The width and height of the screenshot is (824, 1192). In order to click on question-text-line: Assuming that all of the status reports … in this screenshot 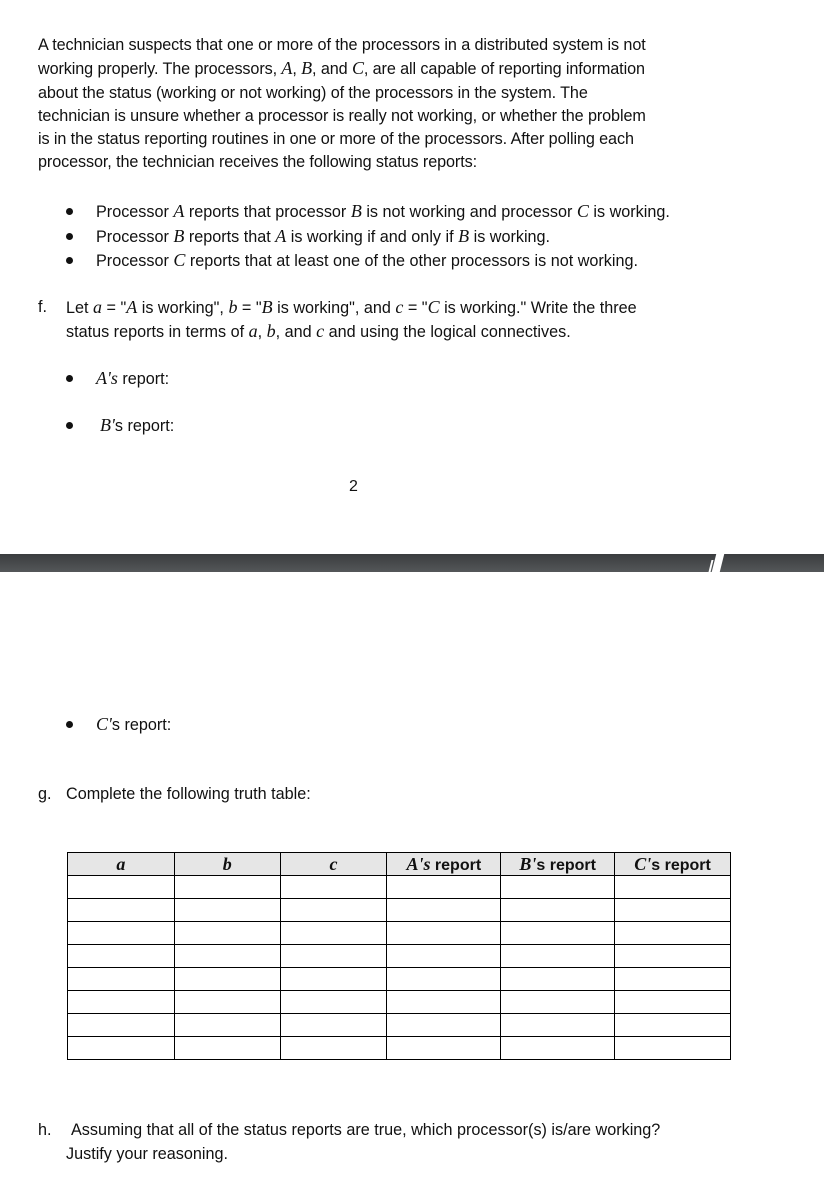, I will do `click(366, 1130)`.